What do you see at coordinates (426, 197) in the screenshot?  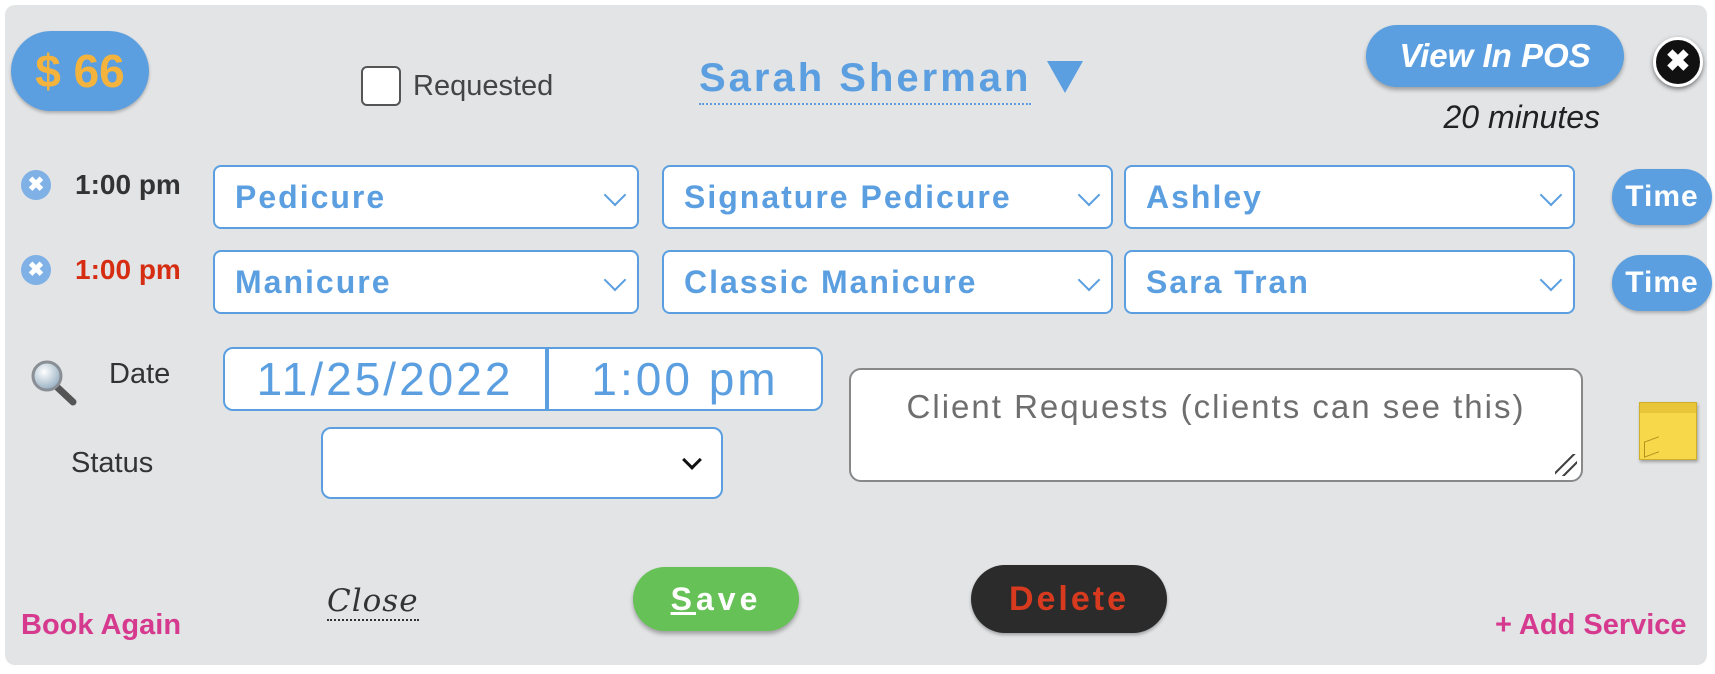 I see `category-select: Pedicure` at bounding box center [426, 197].